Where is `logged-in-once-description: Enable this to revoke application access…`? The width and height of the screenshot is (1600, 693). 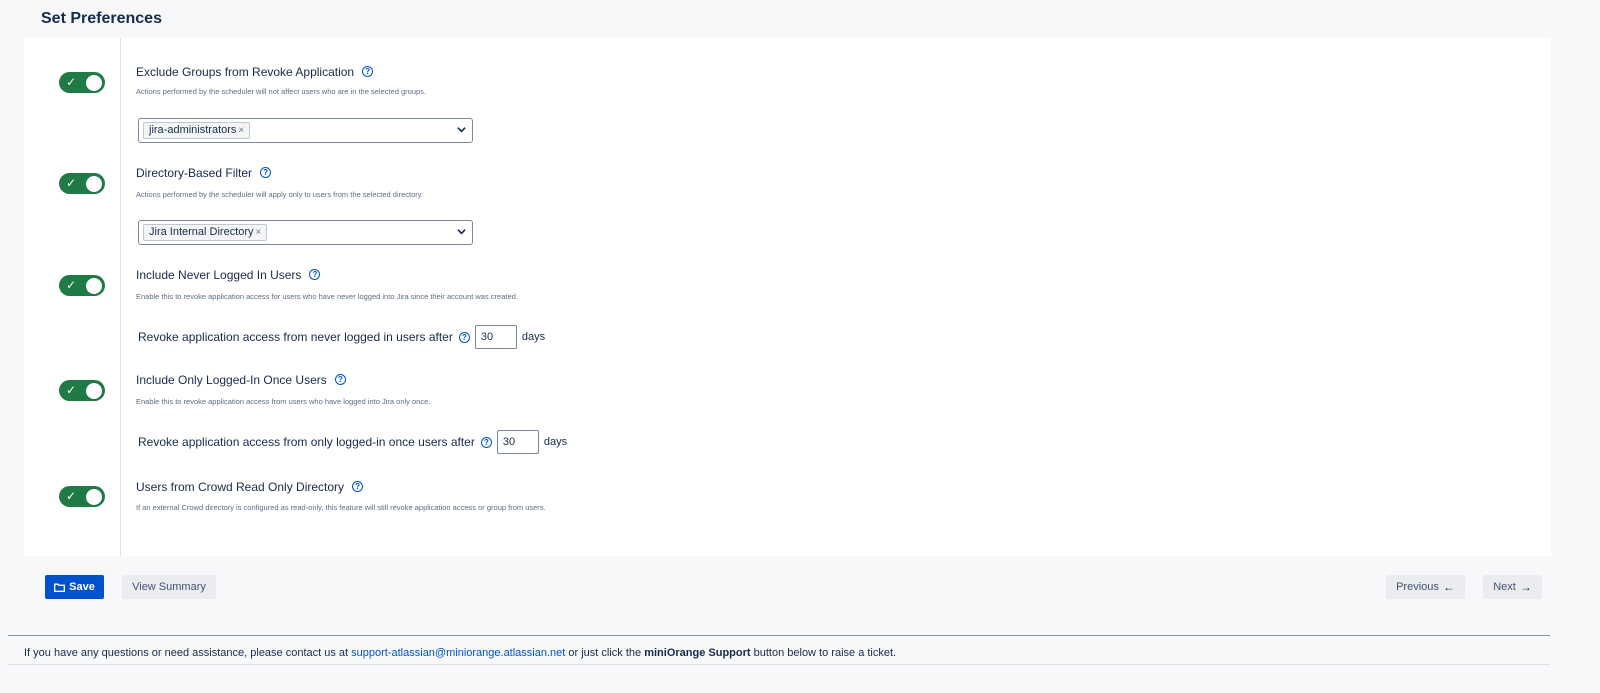 logged-in-once-description: Enable this to revoke application access… is located at coordinates (283, 401).